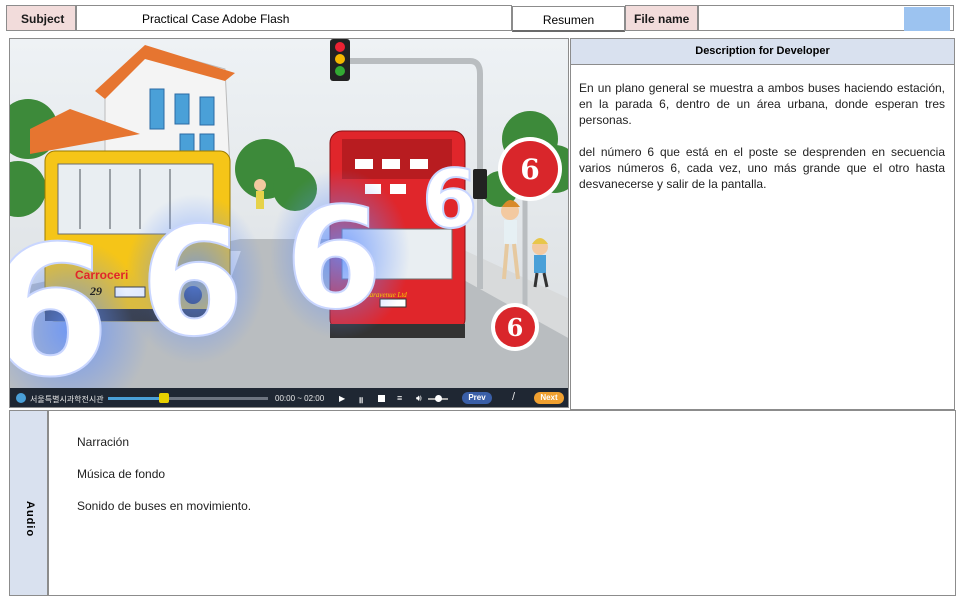 The width and height of the screenshot is (960, 600). I want to click on menu-icon: ≡, so click(399, 398).